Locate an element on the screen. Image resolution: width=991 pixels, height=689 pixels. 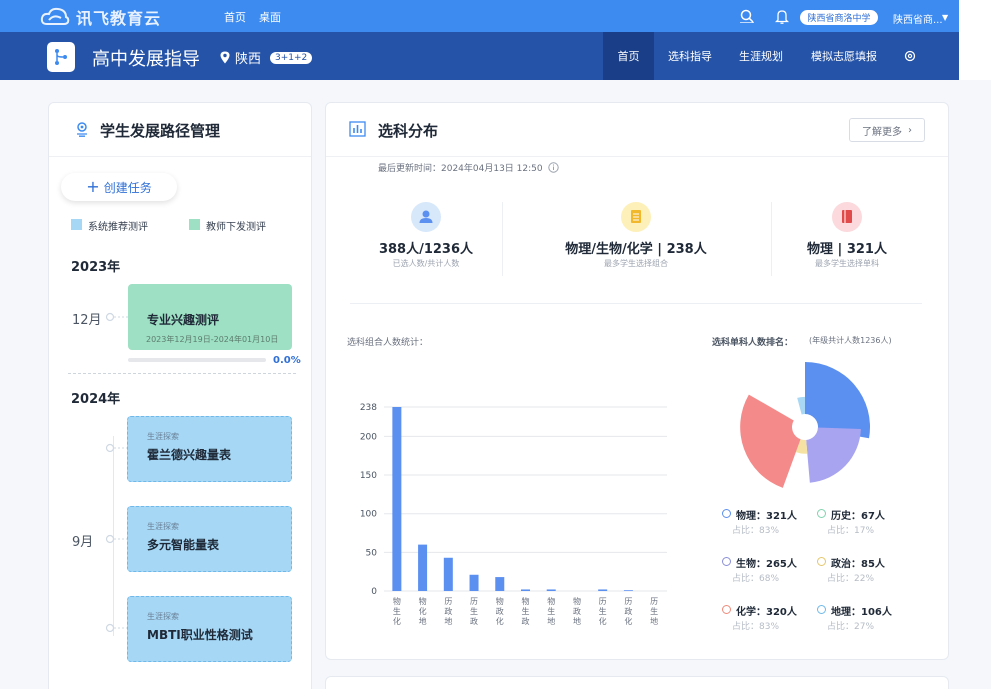
bell-icon is located at coordinates (782, 16).